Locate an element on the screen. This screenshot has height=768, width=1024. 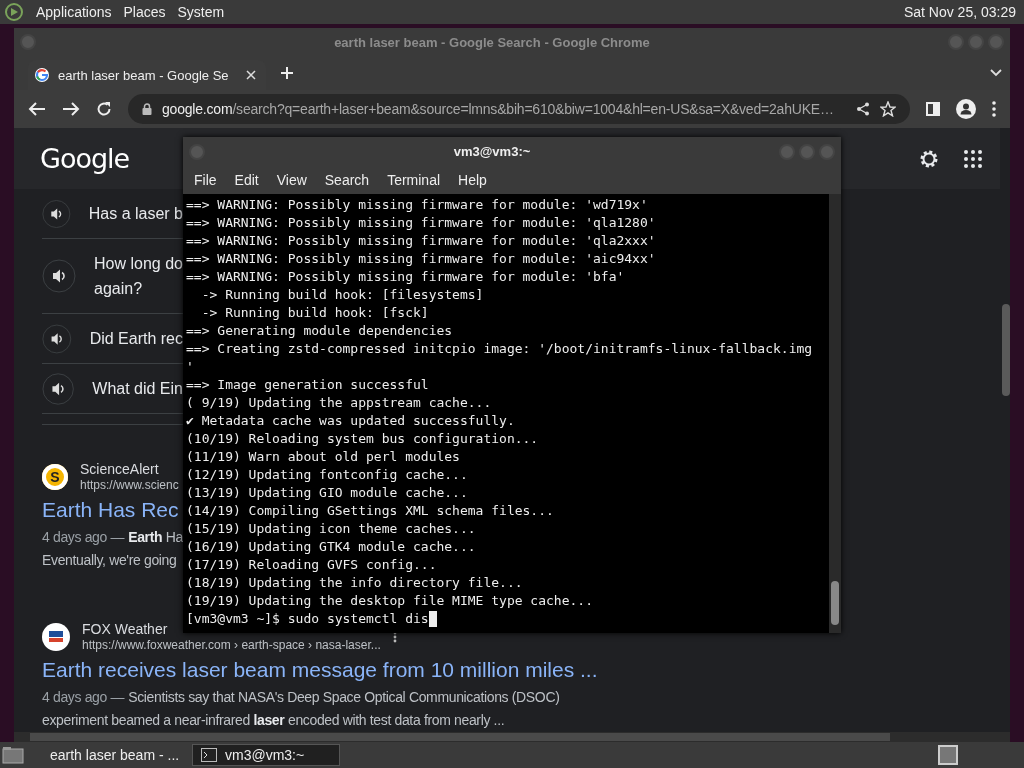
menu-item: Search is located at coordinates (347, 180).